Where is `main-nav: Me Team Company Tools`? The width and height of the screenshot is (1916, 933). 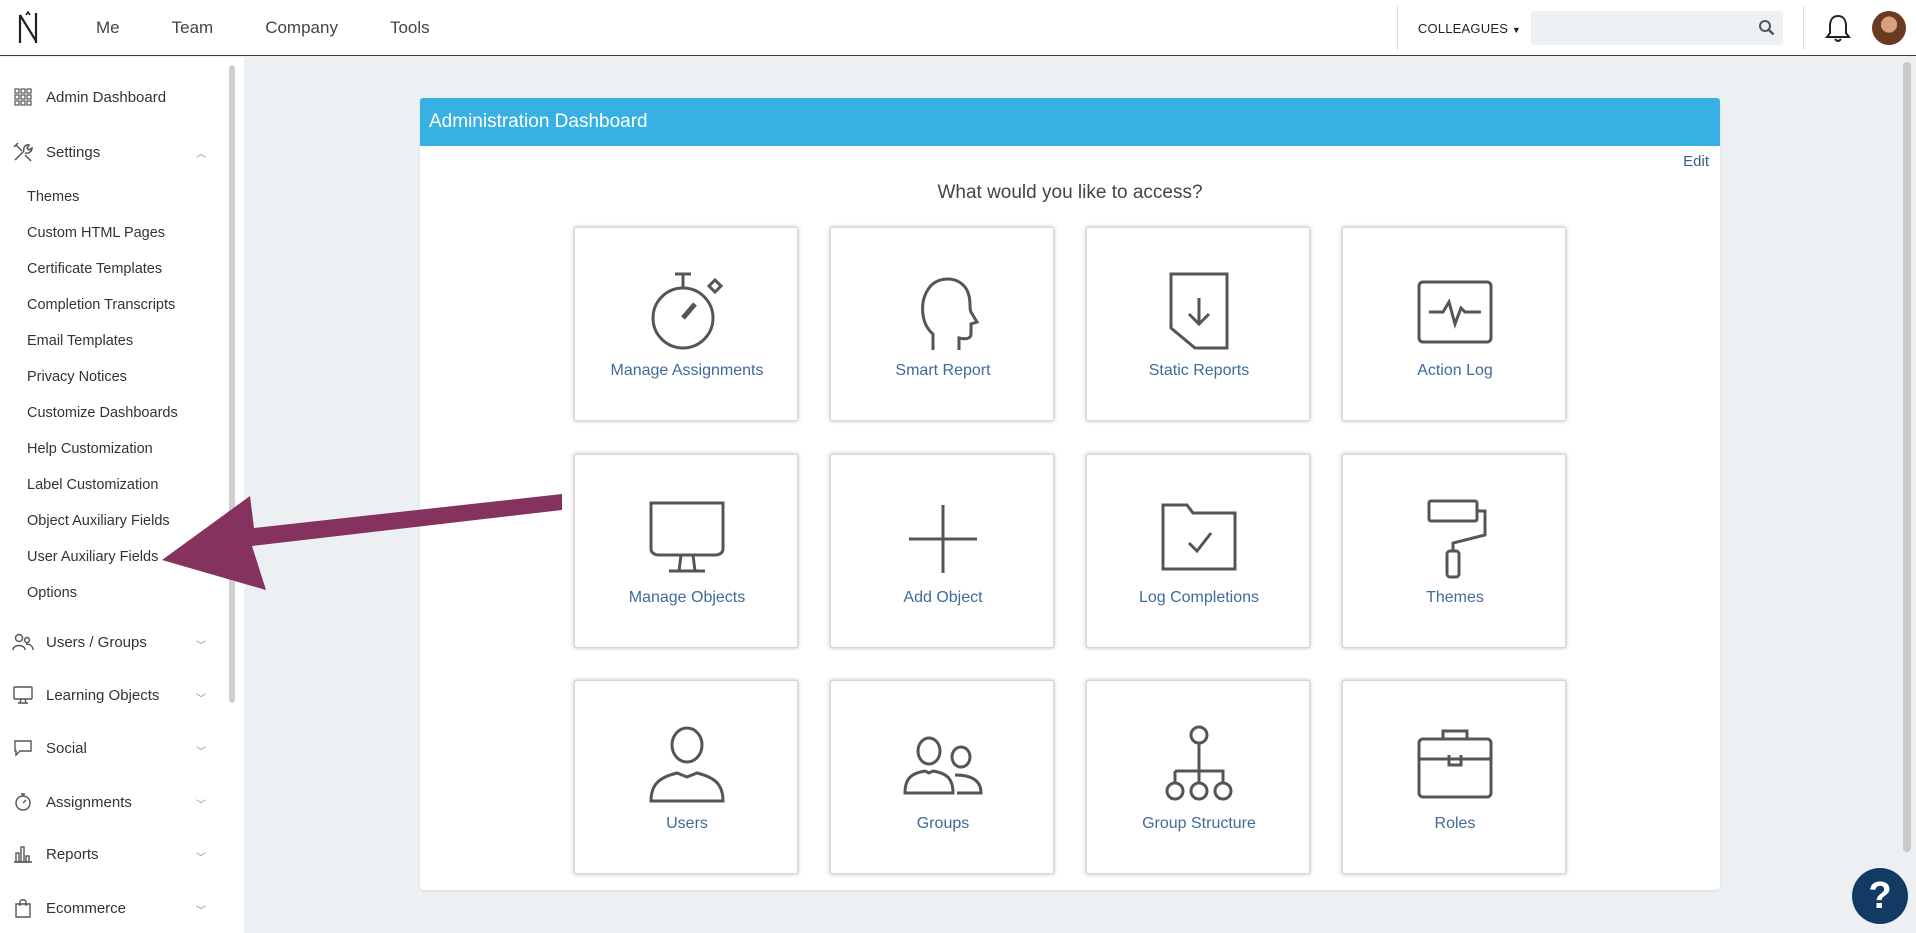 main-nav: Me Team Company Tools is located at coordinates (263, 28).